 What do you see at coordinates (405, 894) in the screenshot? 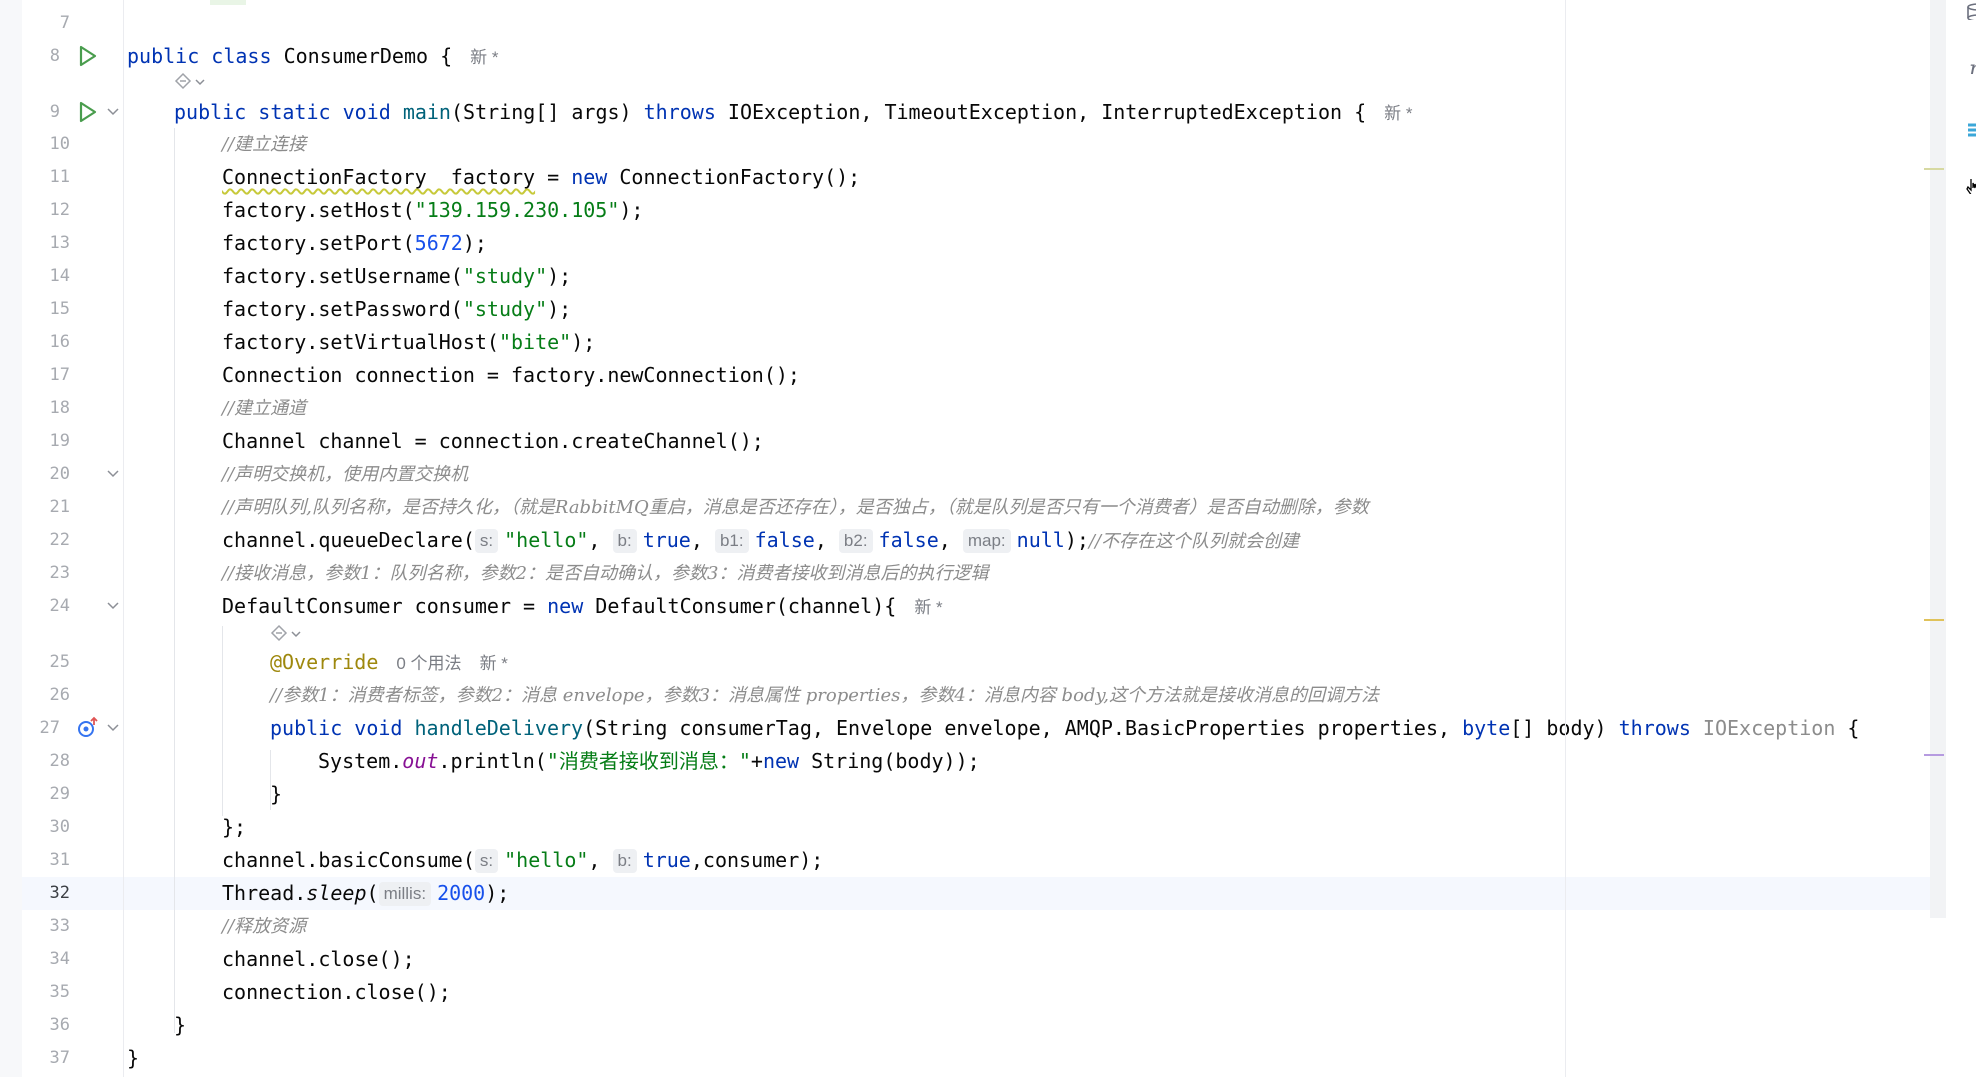
I see `param-hint: millis:` at bounding box center [405, 894].